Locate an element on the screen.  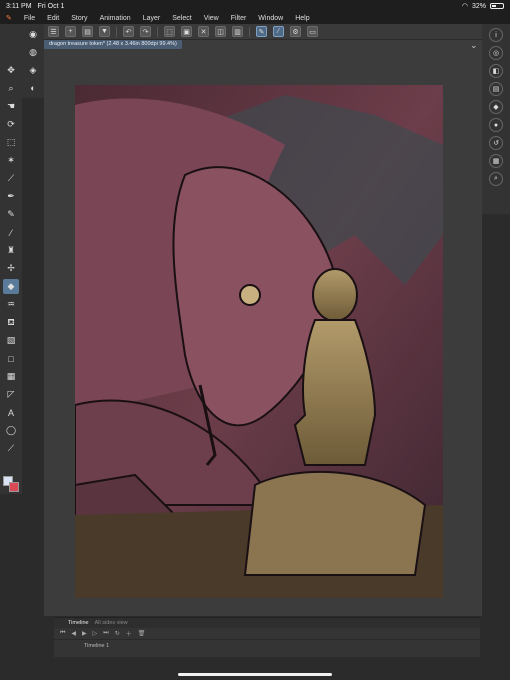
menu-animation: Animation is located at coordinates (115, 18).